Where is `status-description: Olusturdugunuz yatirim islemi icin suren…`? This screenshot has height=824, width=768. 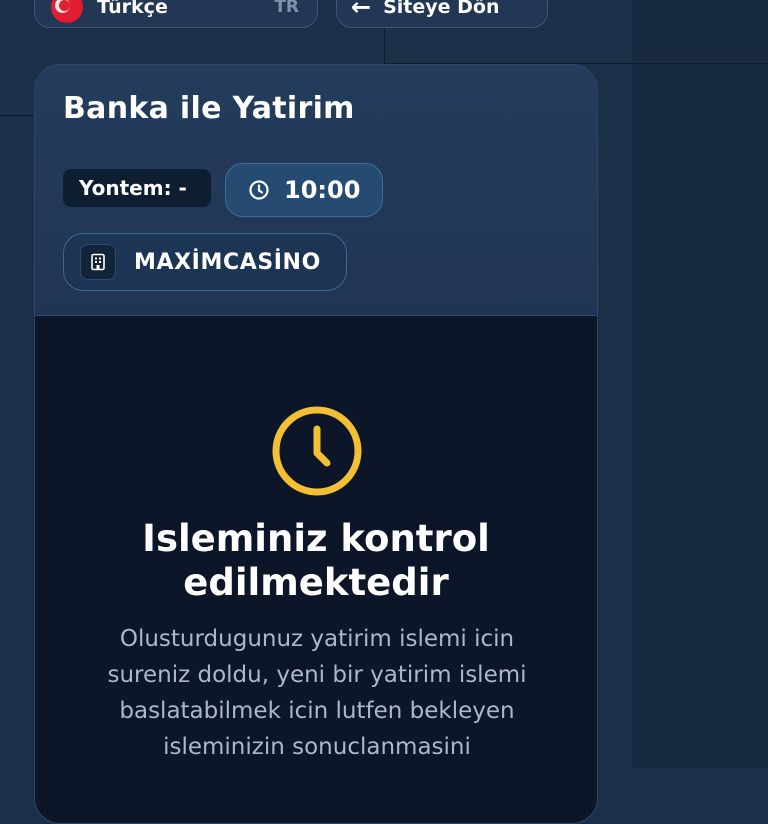 status-description: Olusturdugunuz yatirim islemi icin suren… is located at coordinates (317, 693).